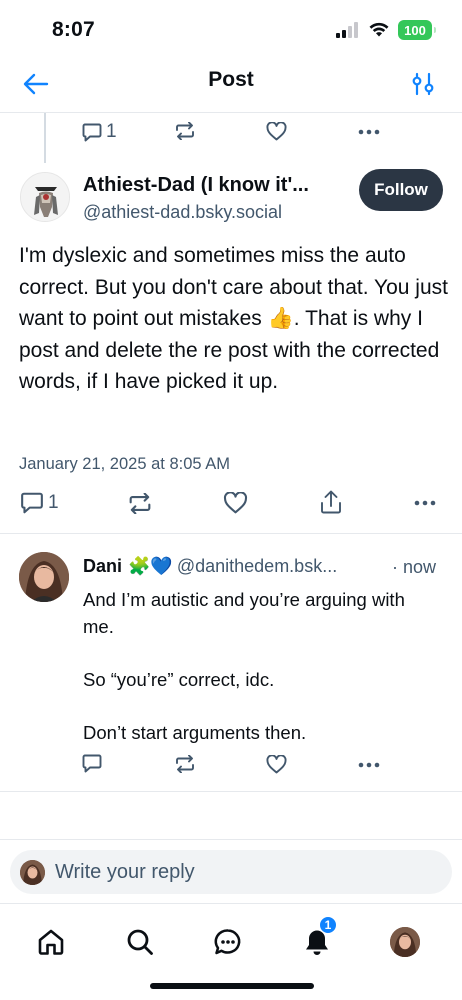 This screenshot has width=462, height=1000. I want to click on sliders-icon, so click(423, 84).